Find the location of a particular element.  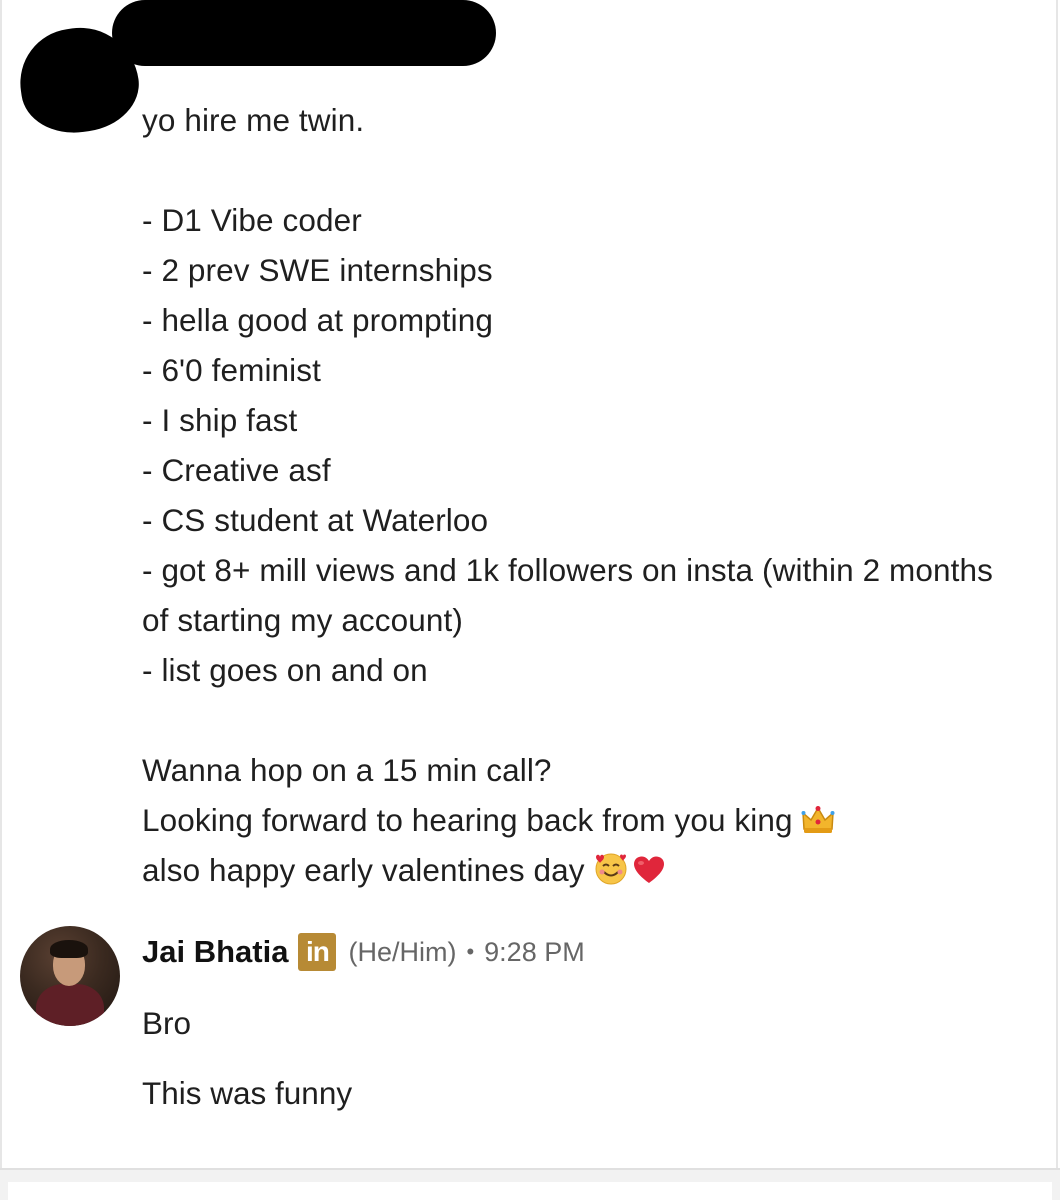

pronouns: (He/Him) is located at coordinates (402, 951).